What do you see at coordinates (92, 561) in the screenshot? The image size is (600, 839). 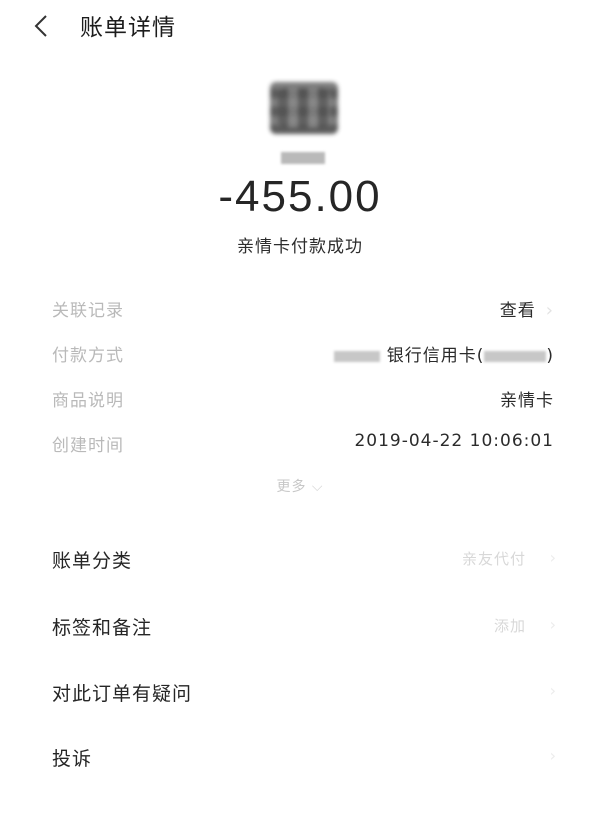 I see `bill-category-label: 账单分类` at bounding box center [92, 561].